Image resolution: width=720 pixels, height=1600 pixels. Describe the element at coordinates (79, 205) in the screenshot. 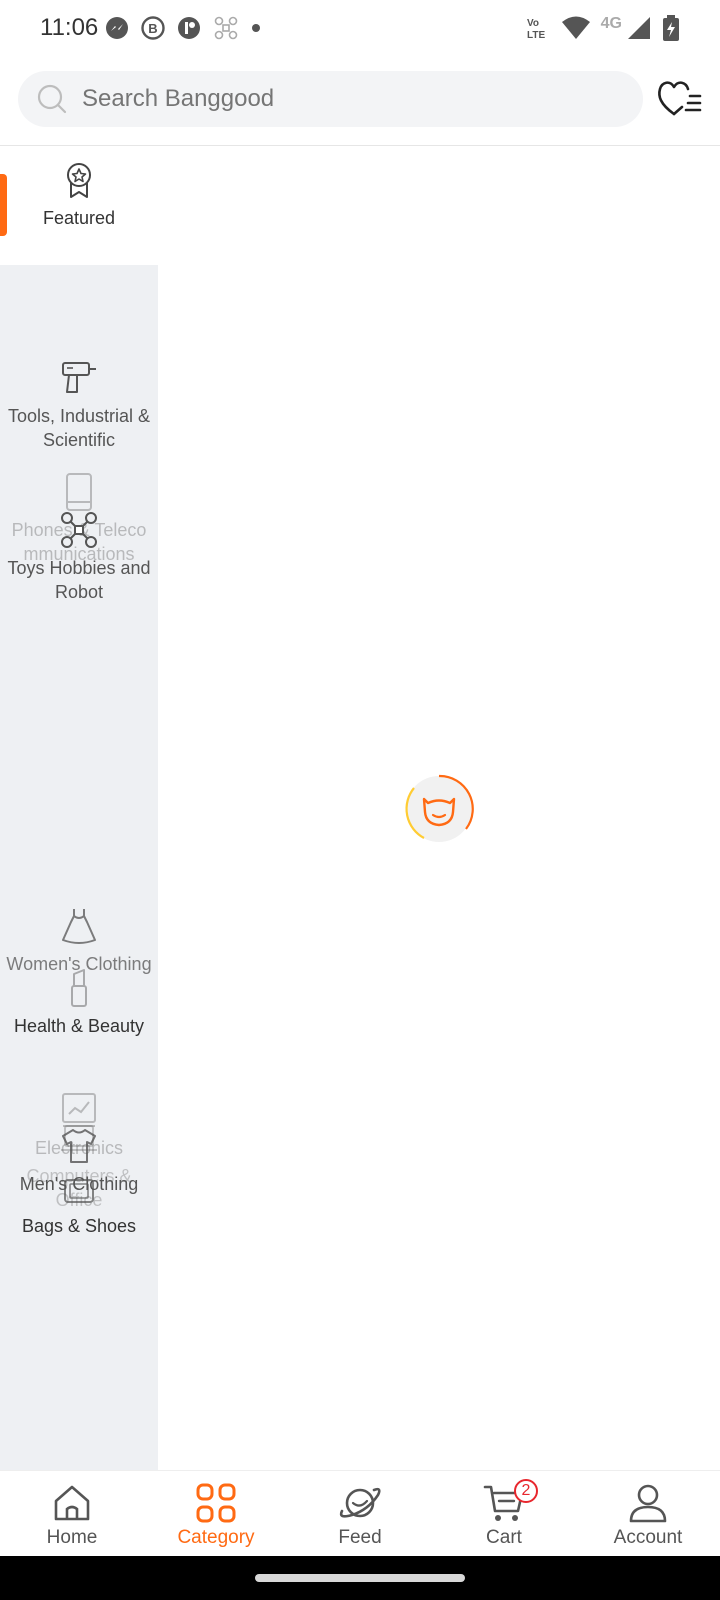

I see `sidebar-item-featured: Featured` at that location.